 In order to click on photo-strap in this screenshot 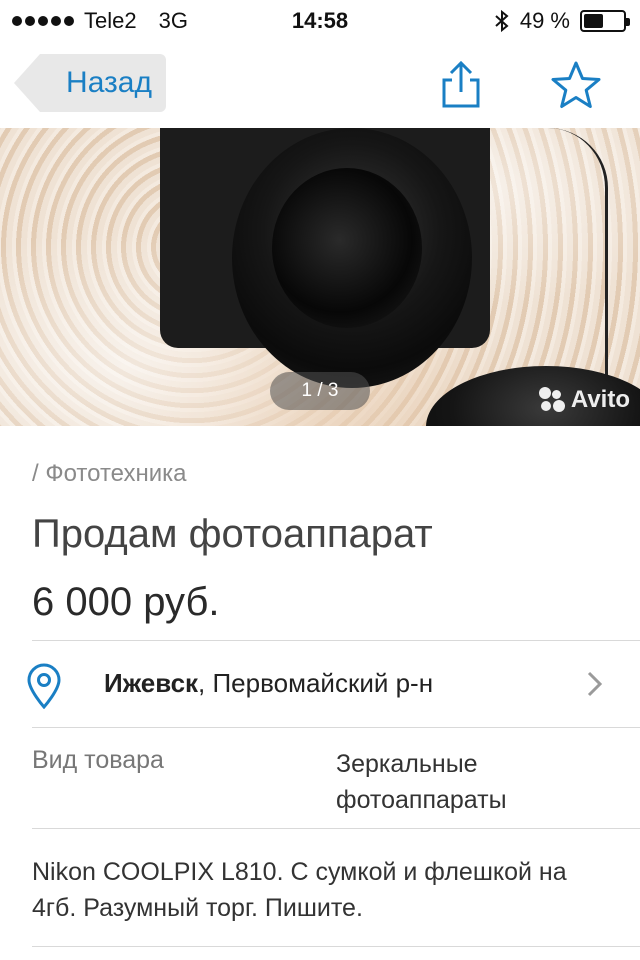, I will do `click(573, 253)`.